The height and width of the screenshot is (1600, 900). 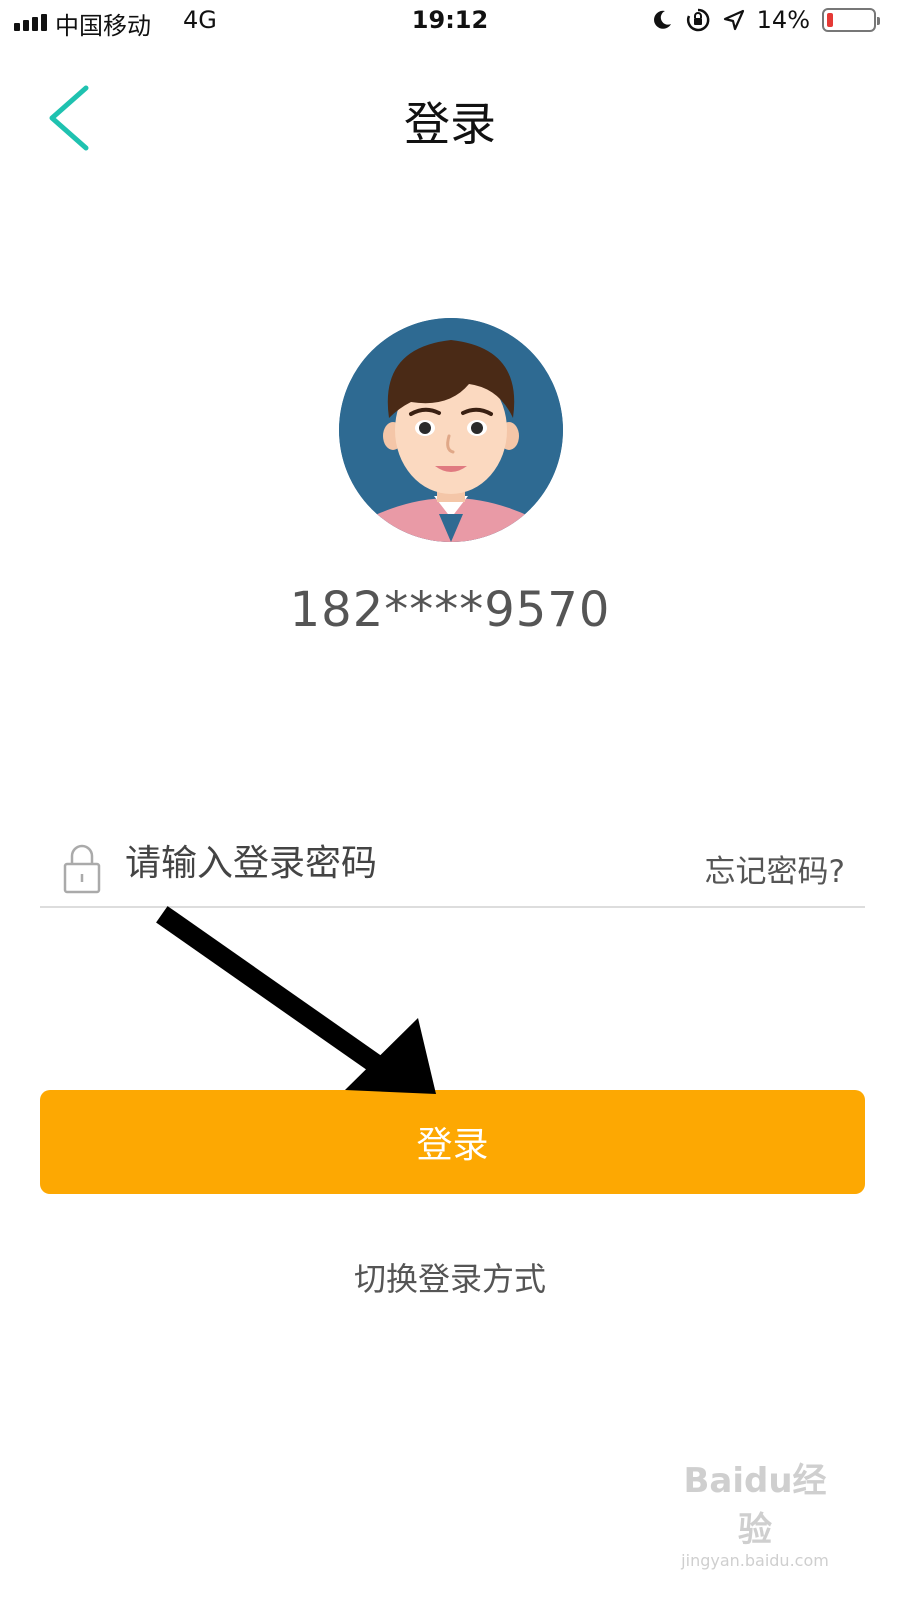 I want to click on switch-login-method-link: 切换登录方式, so click(x=450, y=1277).